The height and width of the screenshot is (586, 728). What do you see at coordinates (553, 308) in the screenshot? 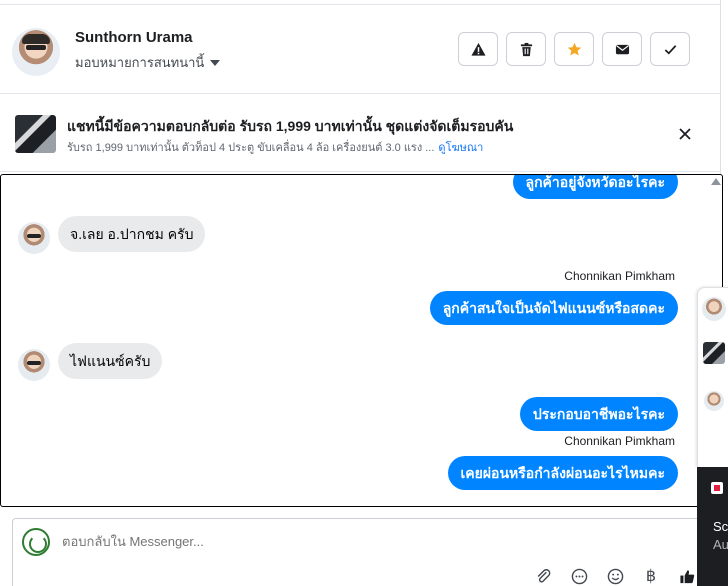
I see `outgoing-message: ลูกค้าสนใจเป็นจัดไฟแนนซ์หรือสดคะ` at bounding box center [553, 308].